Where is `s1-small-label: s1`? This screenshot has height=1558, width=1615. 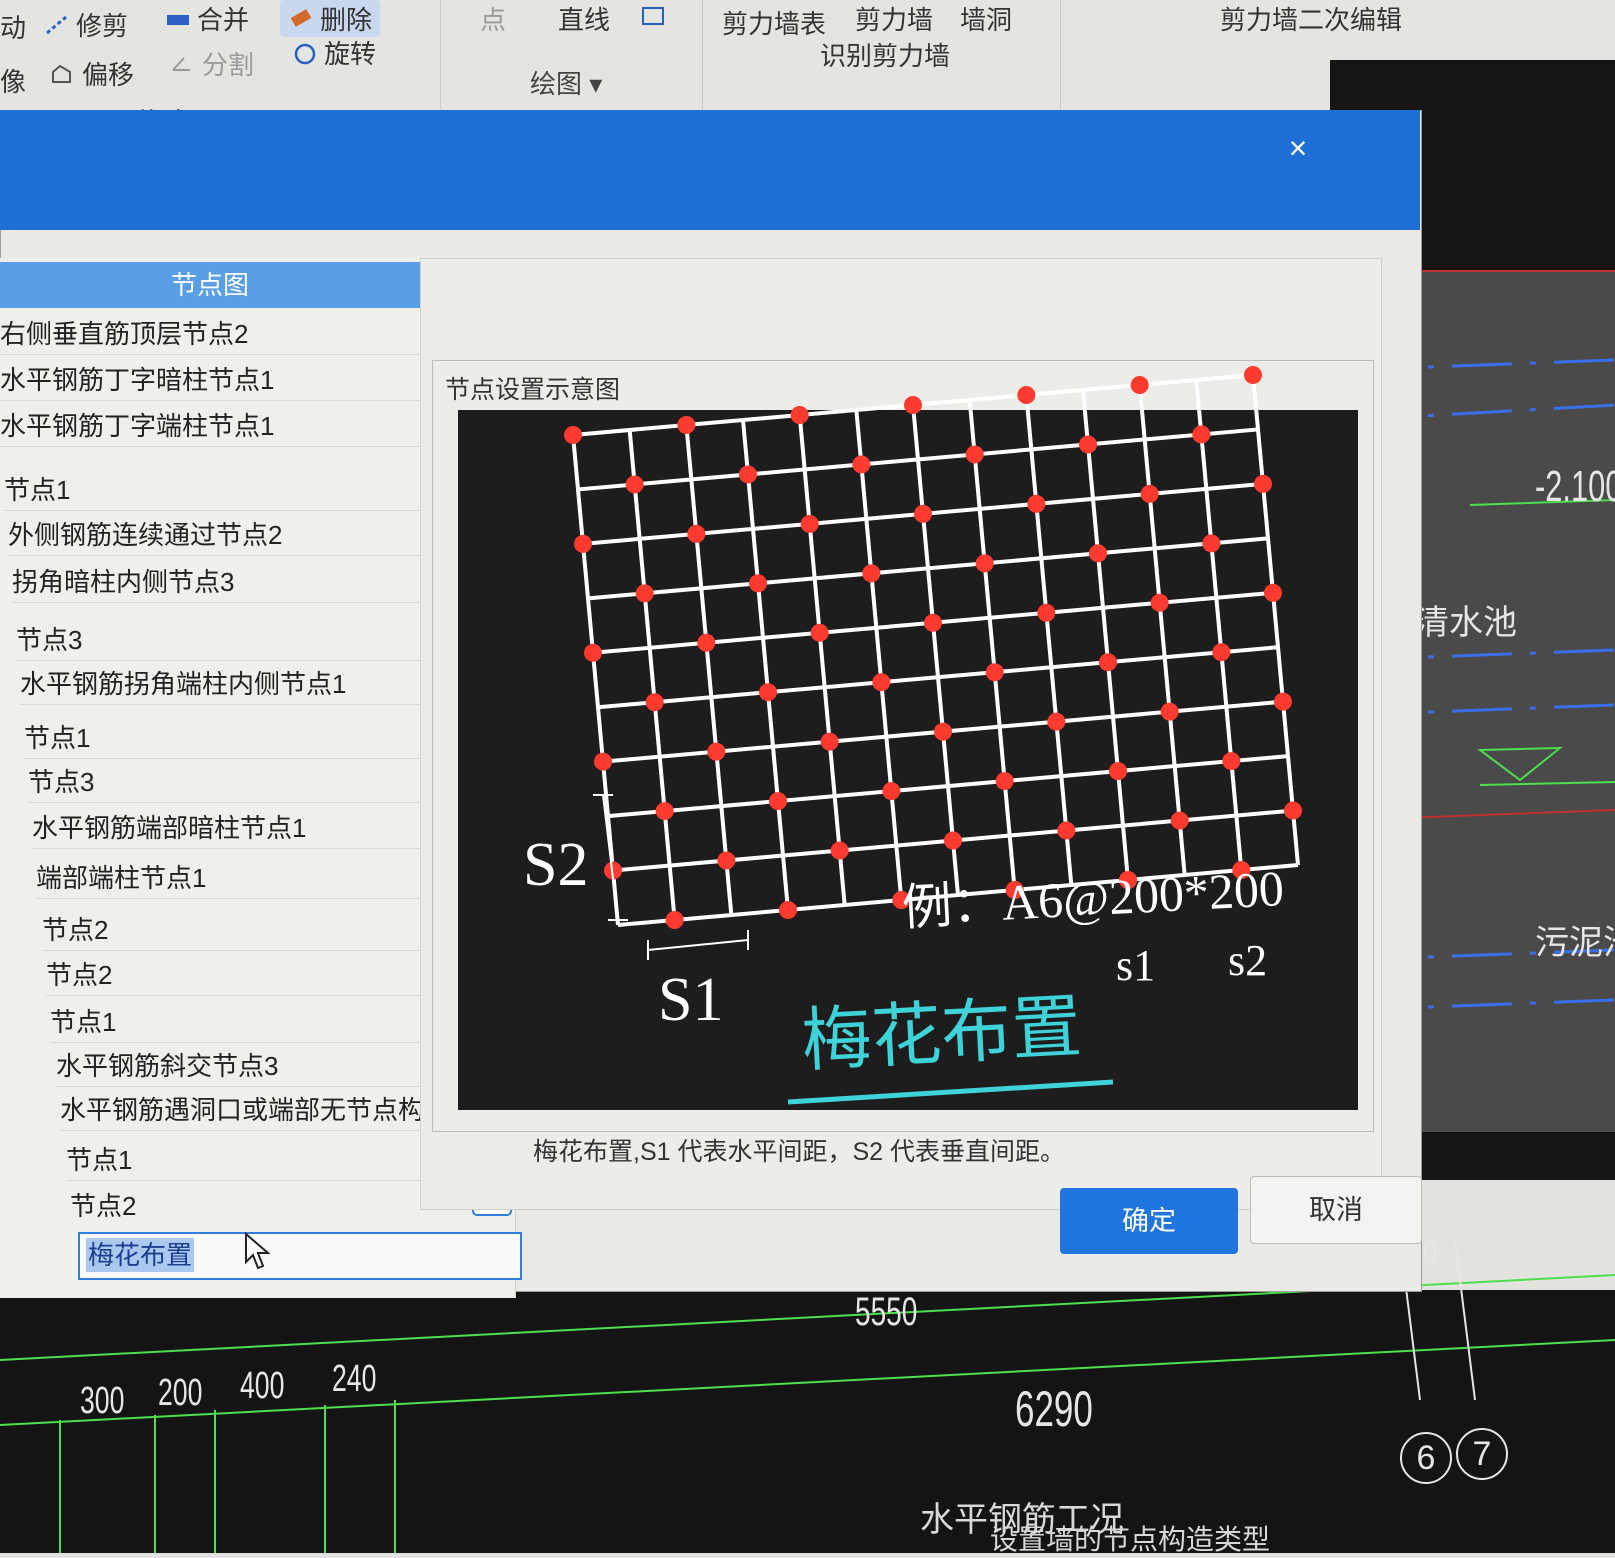 s1-small-label: s1 is located at coordinates (1135, 965).